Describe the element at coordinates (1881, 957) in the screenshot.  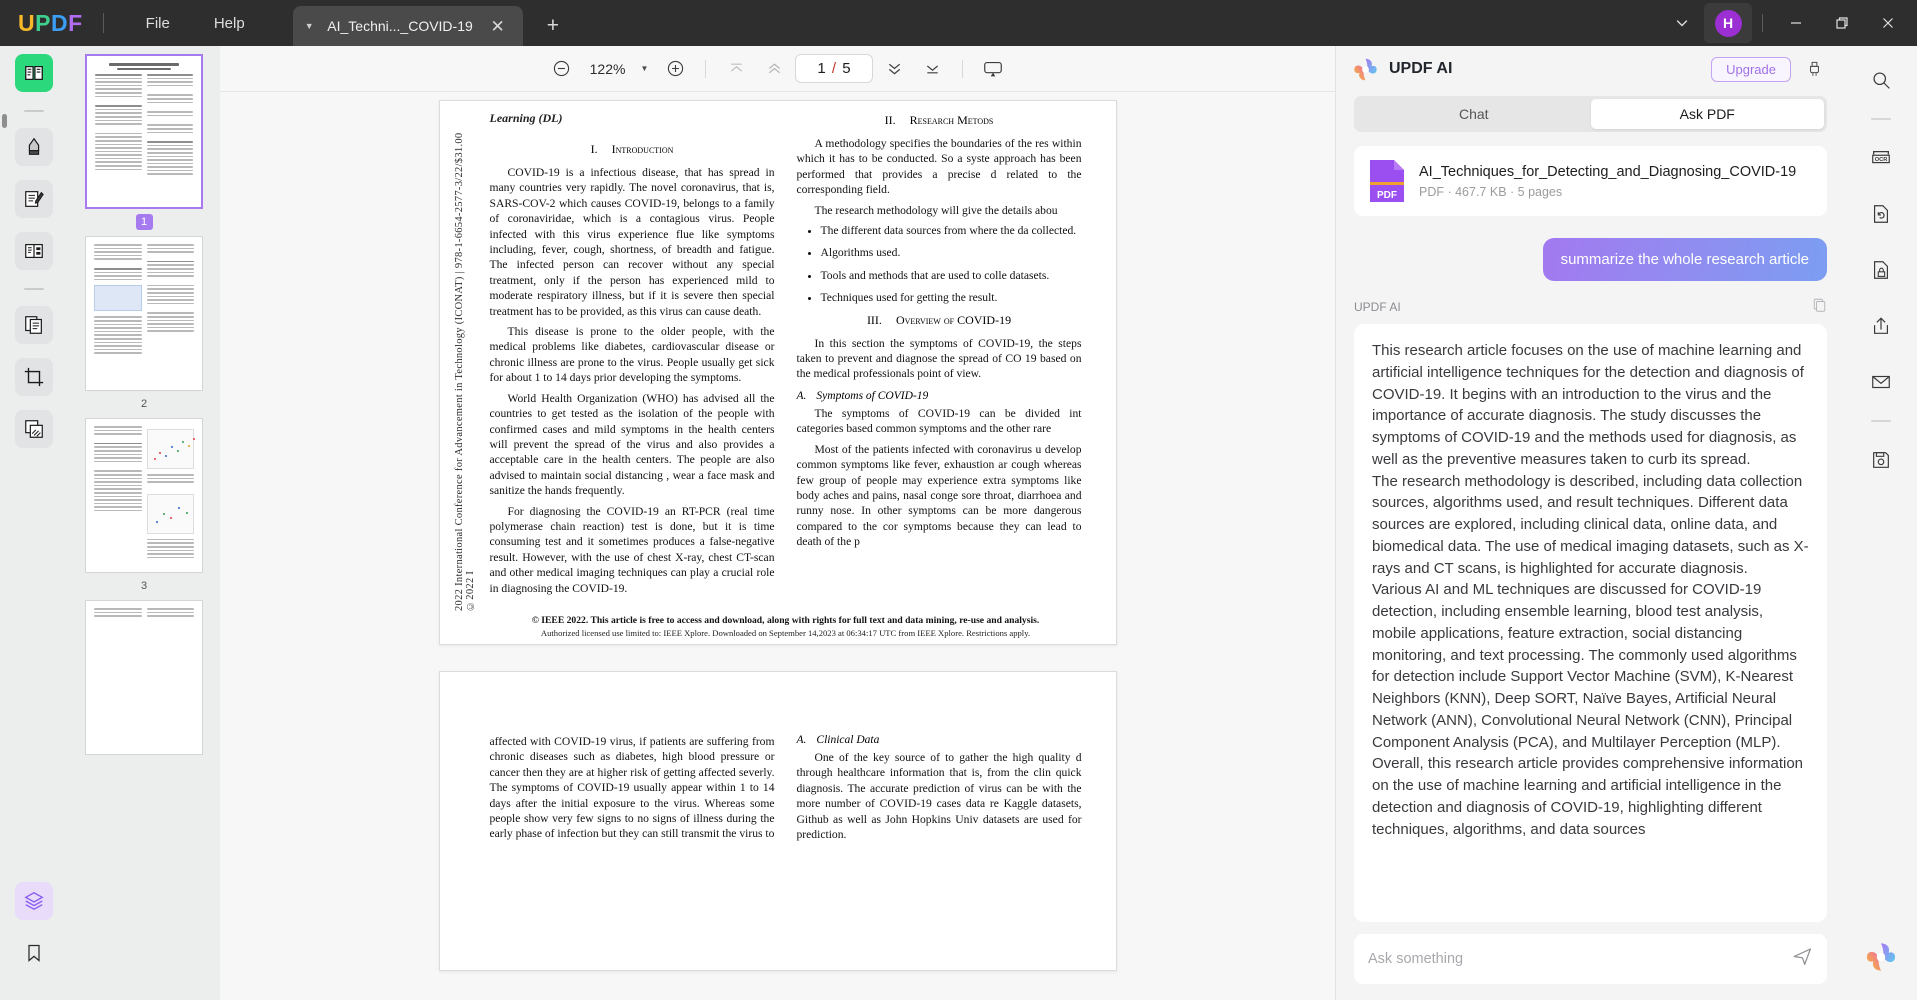
I see `updf-ai-button` at that location.